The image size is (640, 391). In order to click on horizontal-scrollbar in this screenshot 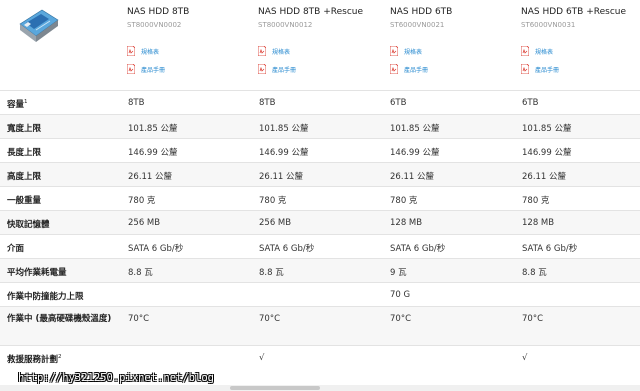, I will do `click(320, 388)`.